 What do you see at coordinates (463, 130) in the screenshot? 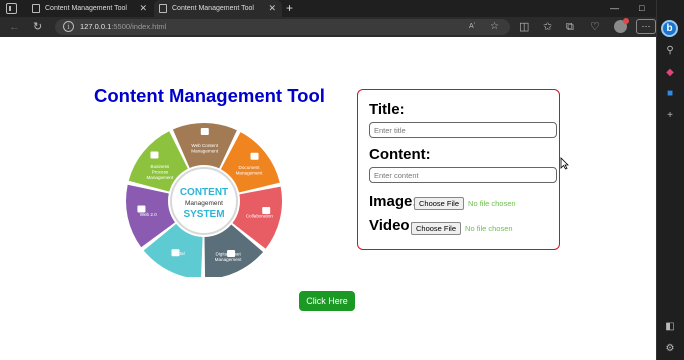
I see `title-input` at bounding box center [463, 130].